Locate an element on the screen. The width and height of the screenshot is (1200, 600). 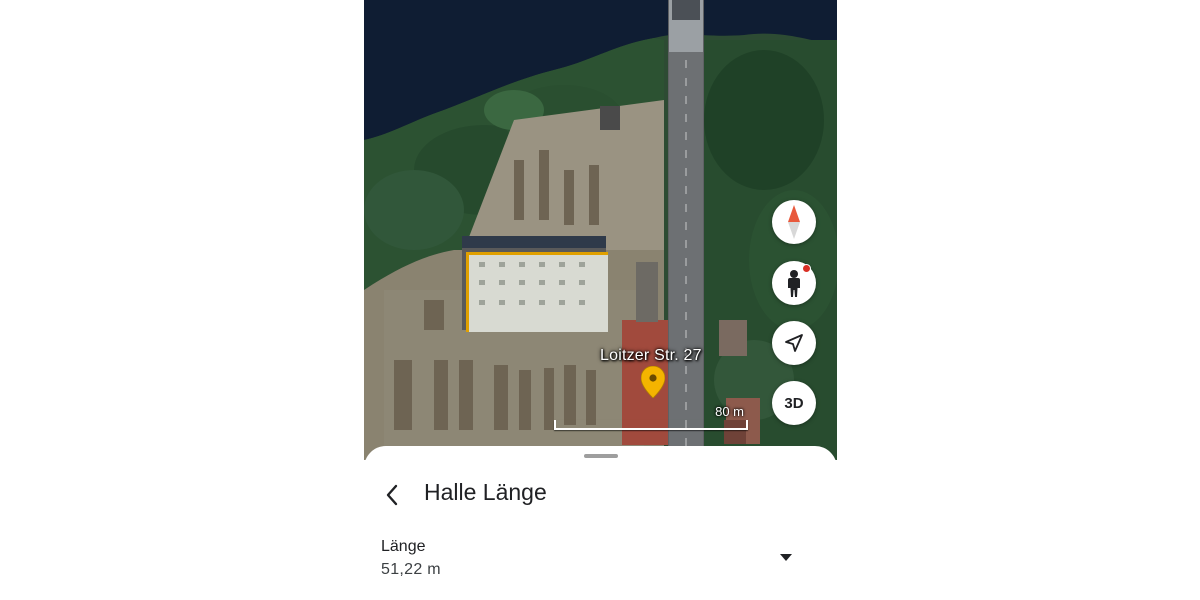
compass-icon is located at coordinates (794, 222).